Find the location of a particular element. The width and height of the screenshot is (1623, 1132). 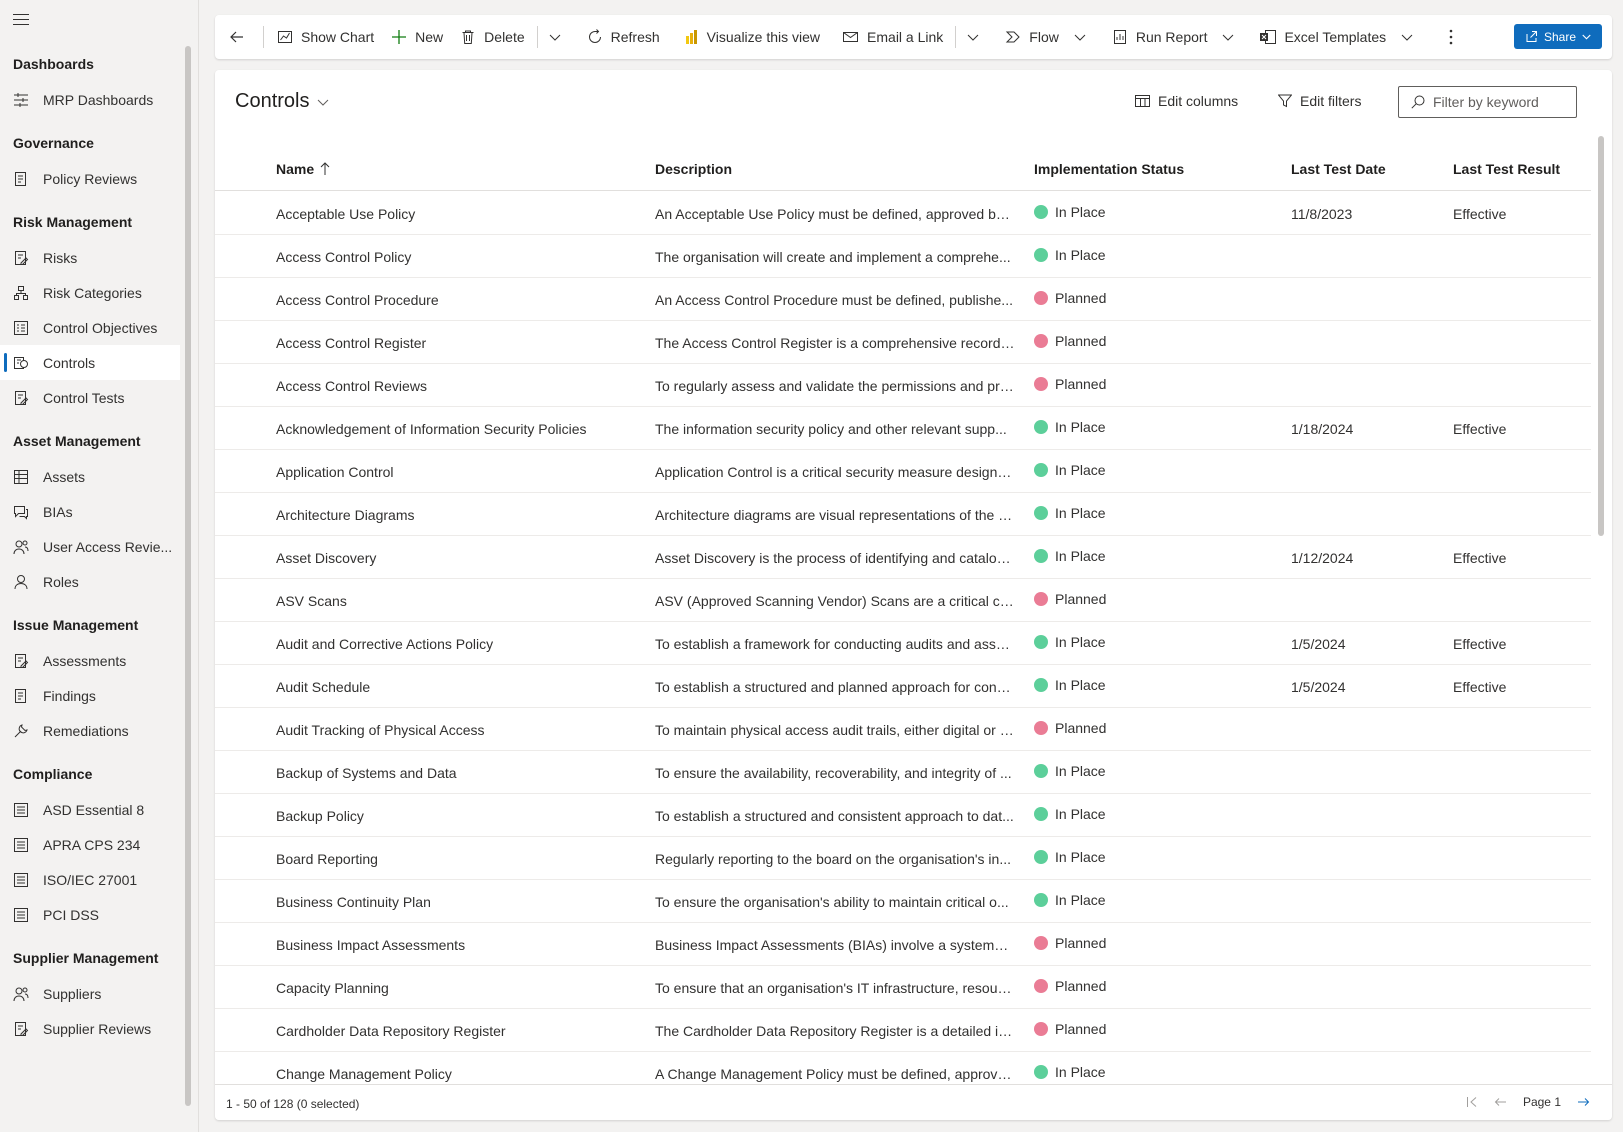

show-chart-button: Show Chart is located at coordinates (325, 37).